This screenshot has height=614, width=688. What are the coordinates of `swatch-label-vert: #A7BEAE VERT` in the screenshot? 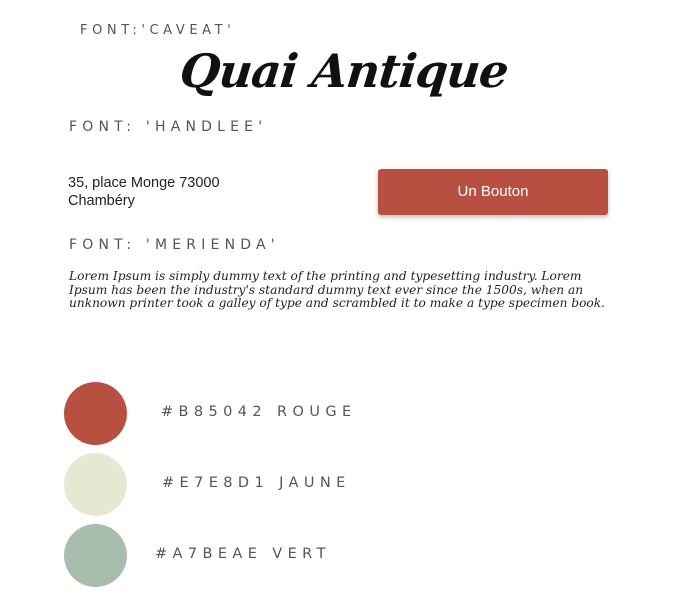 It's located at (243, 554).